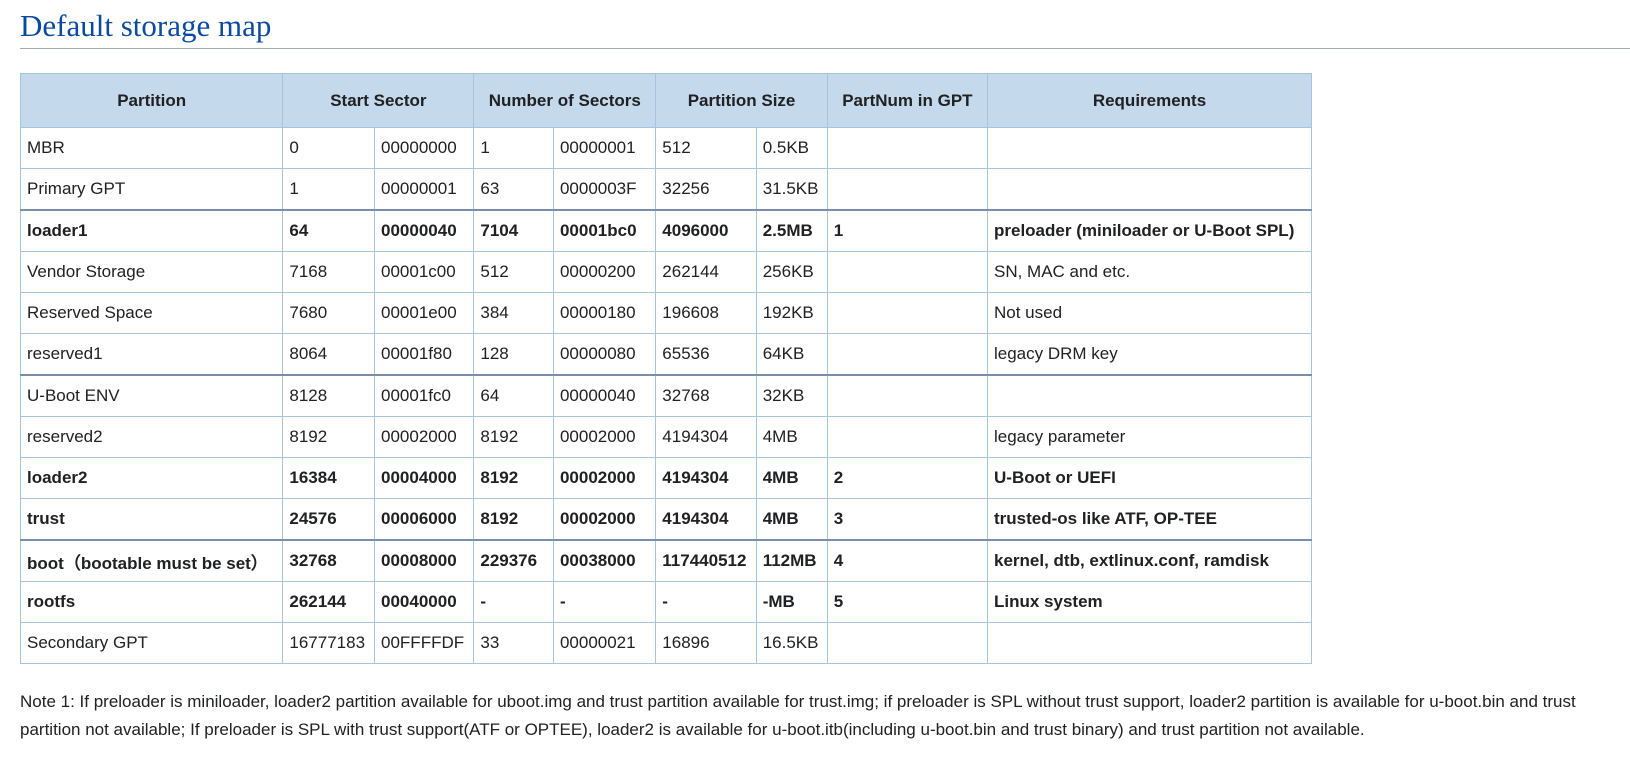  What do you see at coordinates (424, 478) in the screenshot?
I see `start-sector-hex-cell: 00004000` at bounding box center [424, 478].